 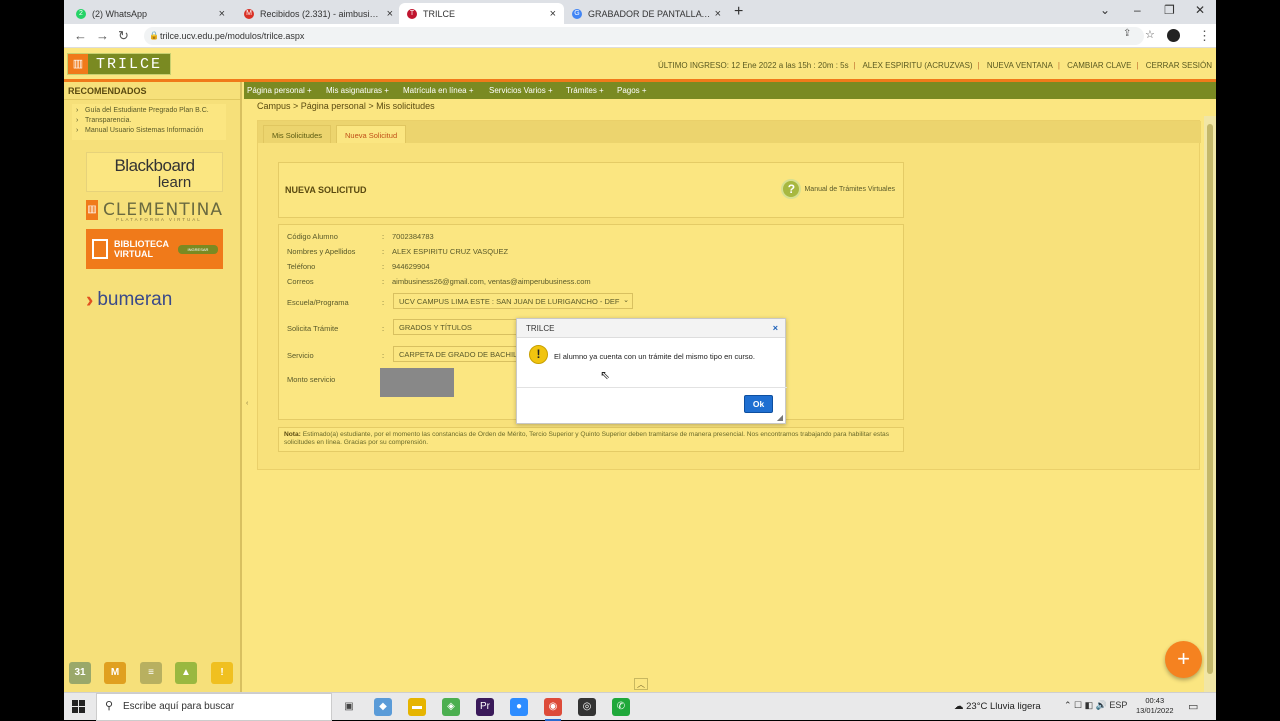 I want to click on logout-link: CERRAR SESIÓN, so click(x=1179, y=65).